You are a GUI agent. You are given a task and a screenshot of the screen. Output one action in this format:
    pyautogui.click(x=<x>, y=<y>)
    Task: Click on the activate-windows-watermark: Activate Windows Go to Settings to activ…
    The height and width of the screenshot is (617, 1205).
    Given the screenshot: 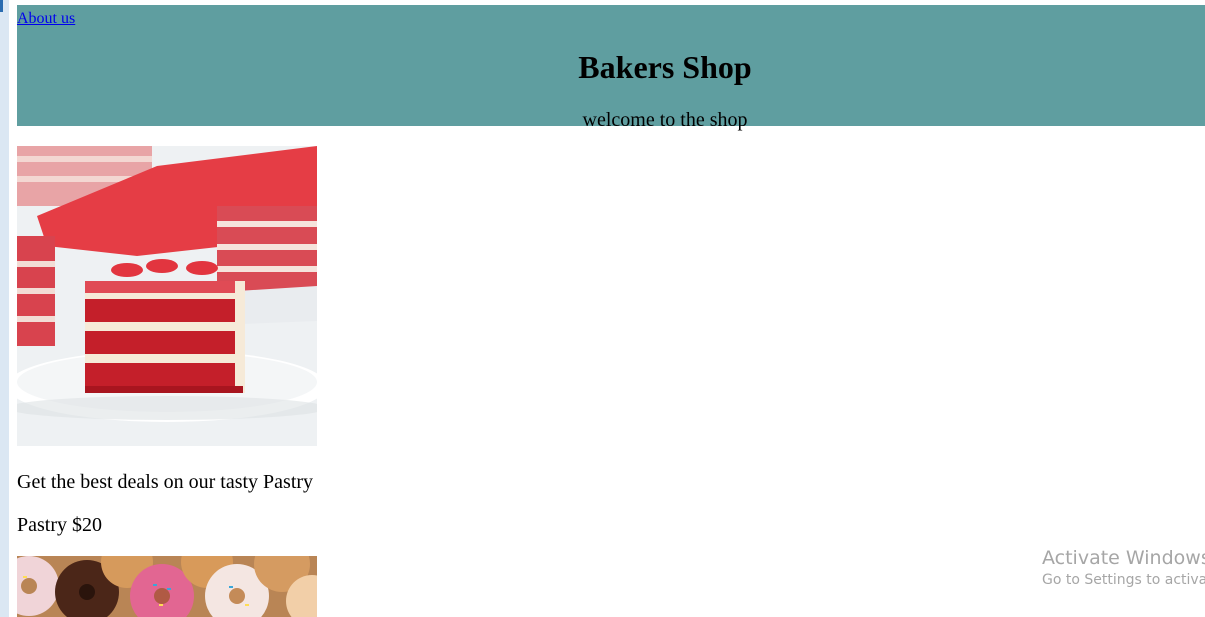 What is the action you would take?
    pyautogui.click(x=1123, y=568)
    